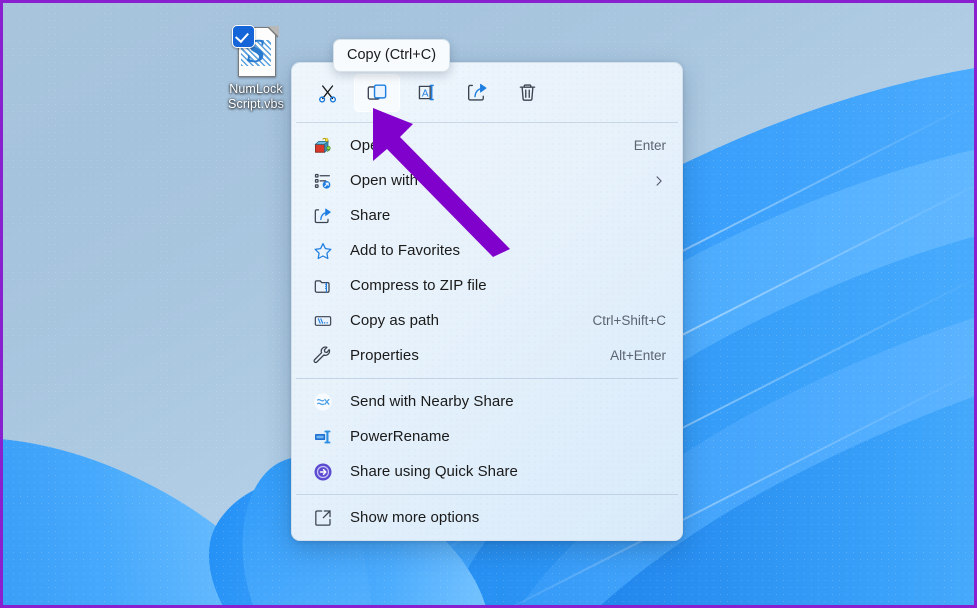  Describe the element at coordinates (384, 355) in the screenshot. I see `menu-item-label: Properties` at that location.